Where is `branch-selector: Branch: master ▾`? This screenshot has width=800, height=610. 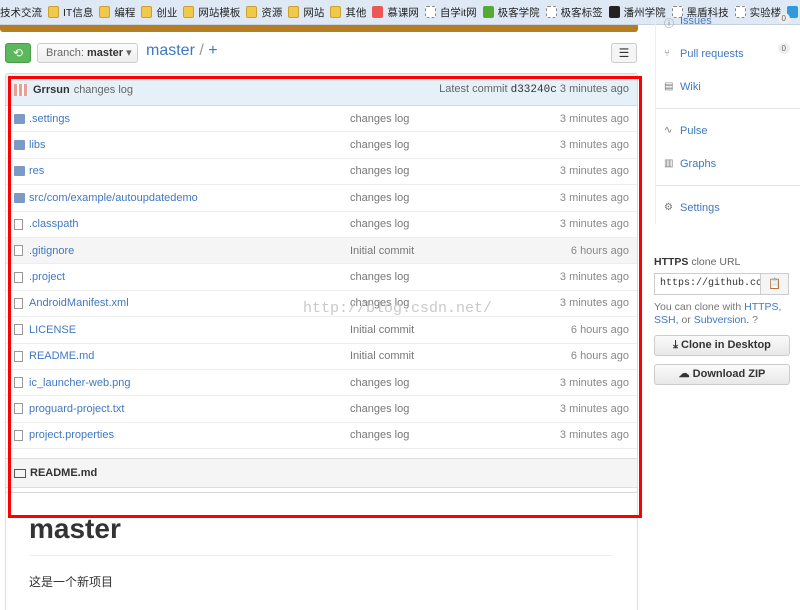
branch-selector: Branch: master ▾ is located at coordinates (87, 53).